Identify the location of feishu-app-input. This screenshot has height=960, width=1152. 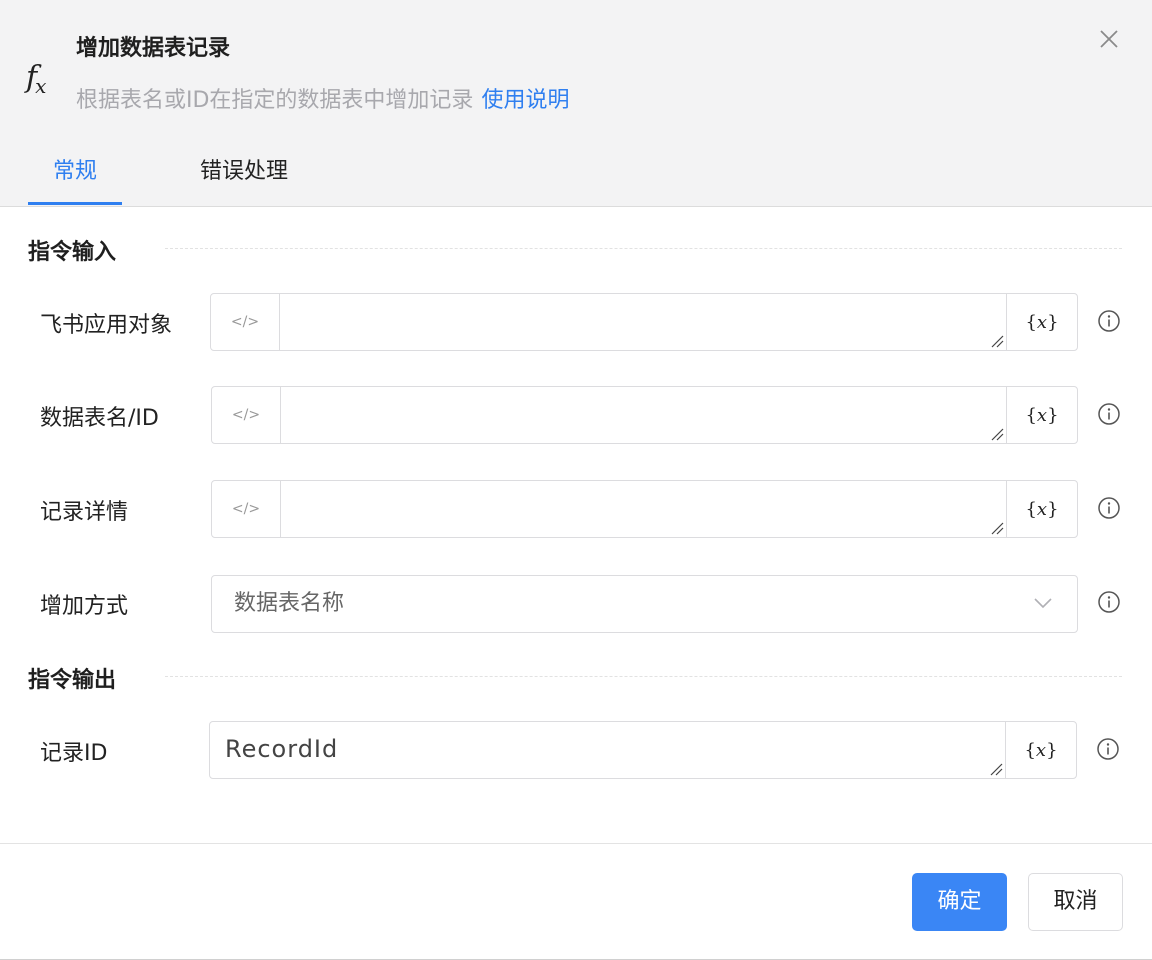
(643, 322).